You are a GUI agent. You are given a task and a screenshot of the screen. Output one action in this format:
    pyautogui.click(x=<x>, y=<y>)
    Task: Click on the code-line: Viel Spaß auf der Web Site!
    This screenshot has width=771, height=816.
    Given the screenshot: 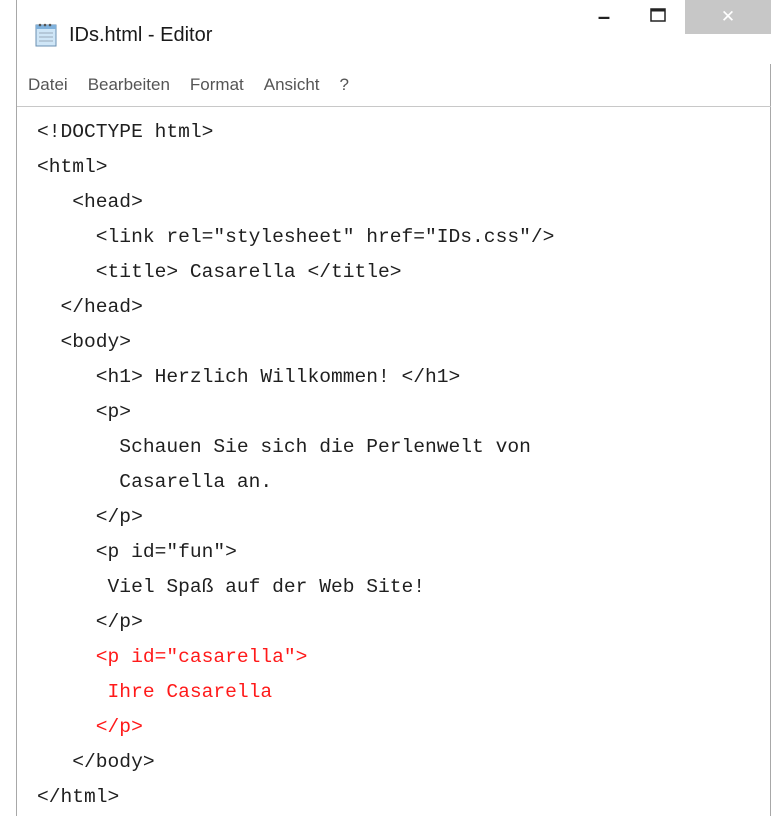 What is the action you would take?
    pyautogui.click(x=231, y=587)
    